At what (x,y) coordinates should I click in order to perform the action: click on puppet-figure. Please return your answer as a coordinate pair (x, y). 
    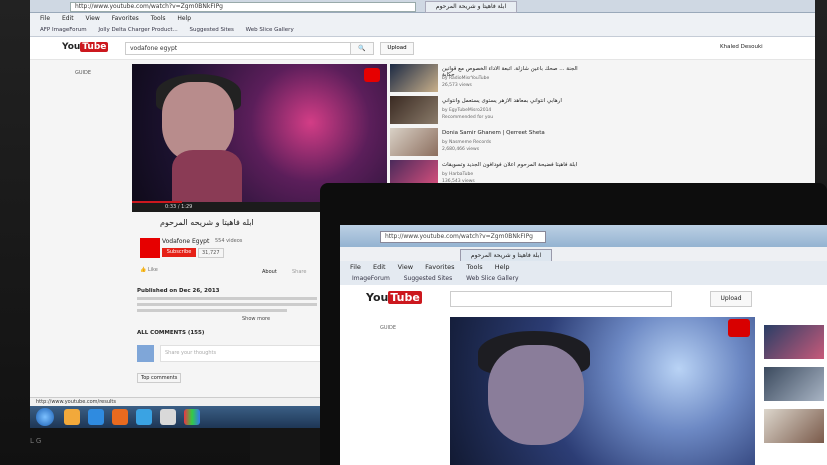
    Looking at the image, I should click on (536, 395).